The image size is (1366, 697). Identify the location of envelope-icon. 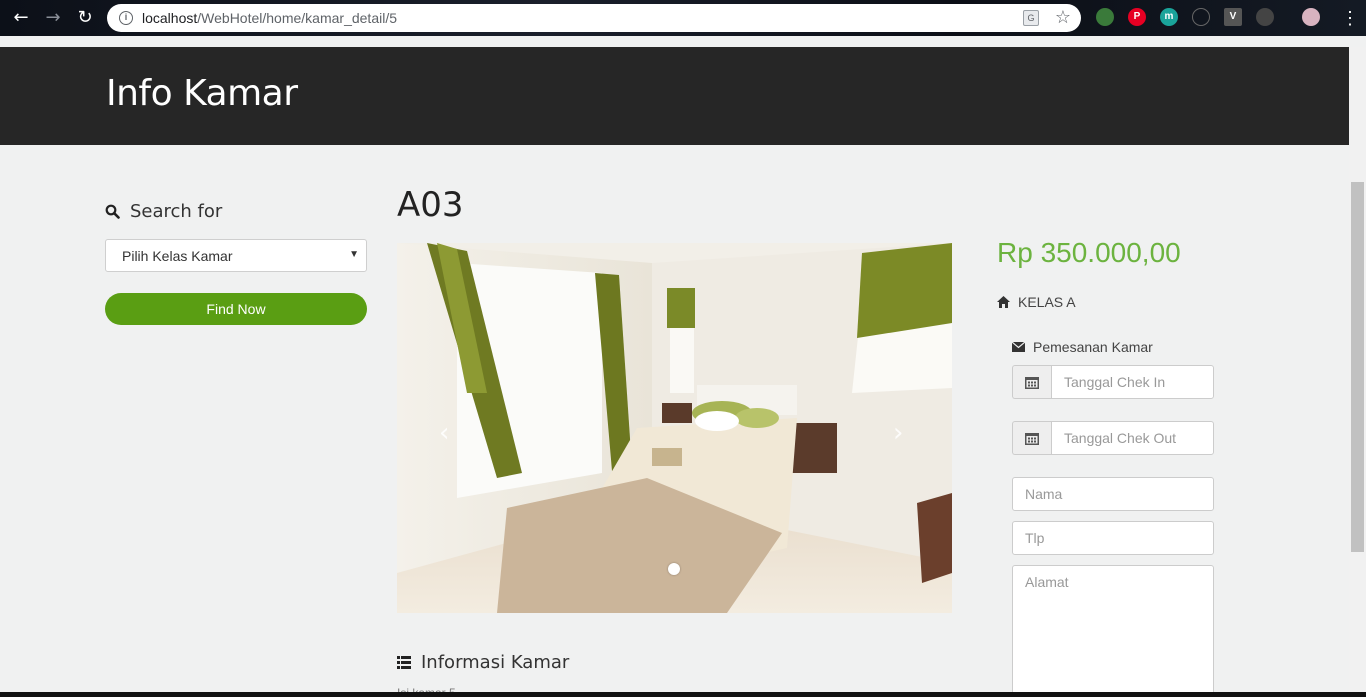
(1018, 347).